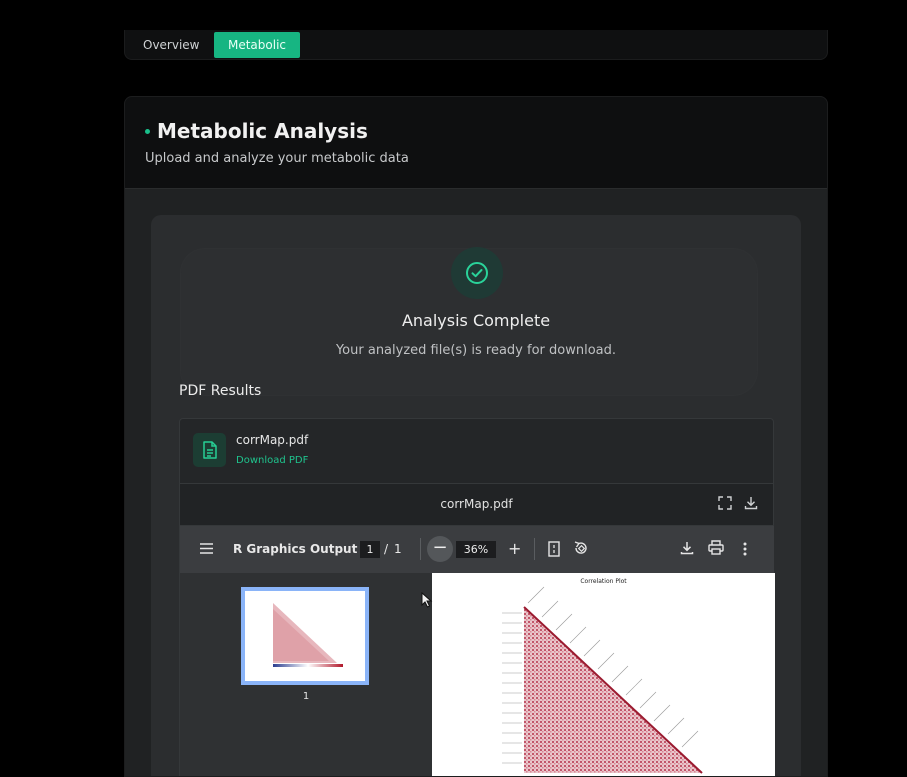 This screenshot has width=907, height=777. I want to click on mouse-cursor-icon, so click(427, 600).